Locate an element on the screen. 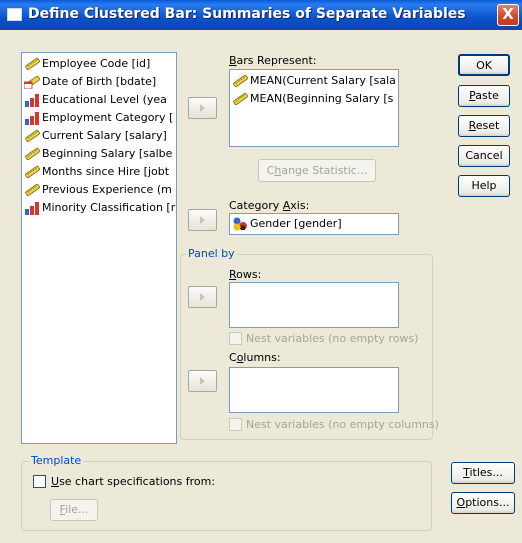 The image size is (522, 543). category-axis-item: Gender [gender] is located at coordinates (314, 224).